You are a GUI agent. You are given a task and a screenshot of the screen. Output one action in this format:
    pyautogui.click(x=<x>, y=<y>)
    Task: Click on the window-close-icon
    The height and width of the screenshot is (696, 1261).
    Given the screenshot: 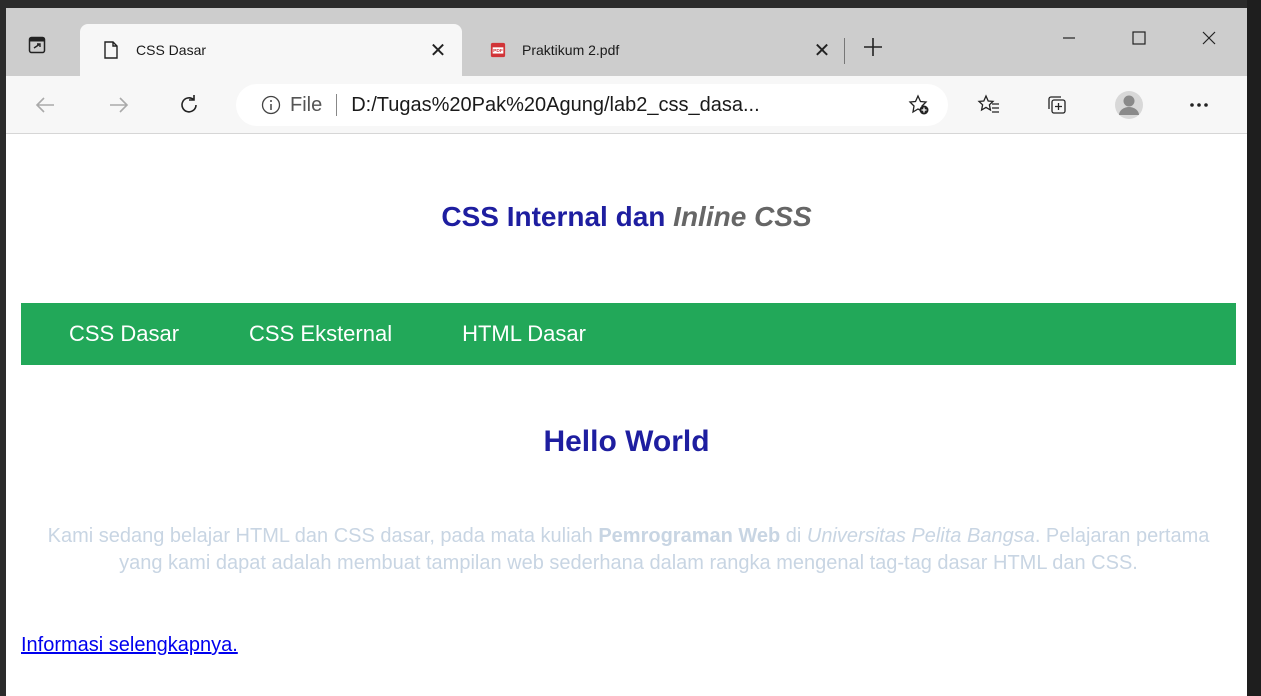 What is the action you would take?
    pyautogui.click(x=1209, y=38)
    